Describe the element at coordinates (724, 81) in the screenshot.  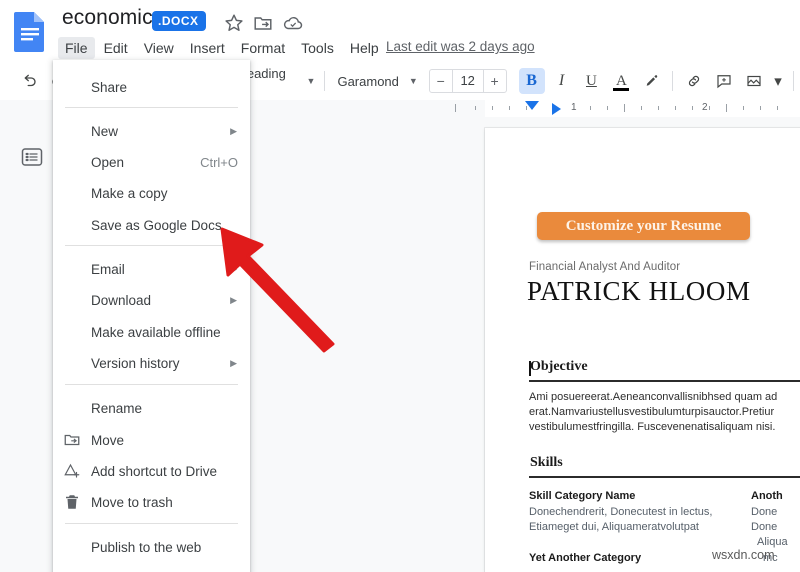
I see `add-comment-icon` at that location.